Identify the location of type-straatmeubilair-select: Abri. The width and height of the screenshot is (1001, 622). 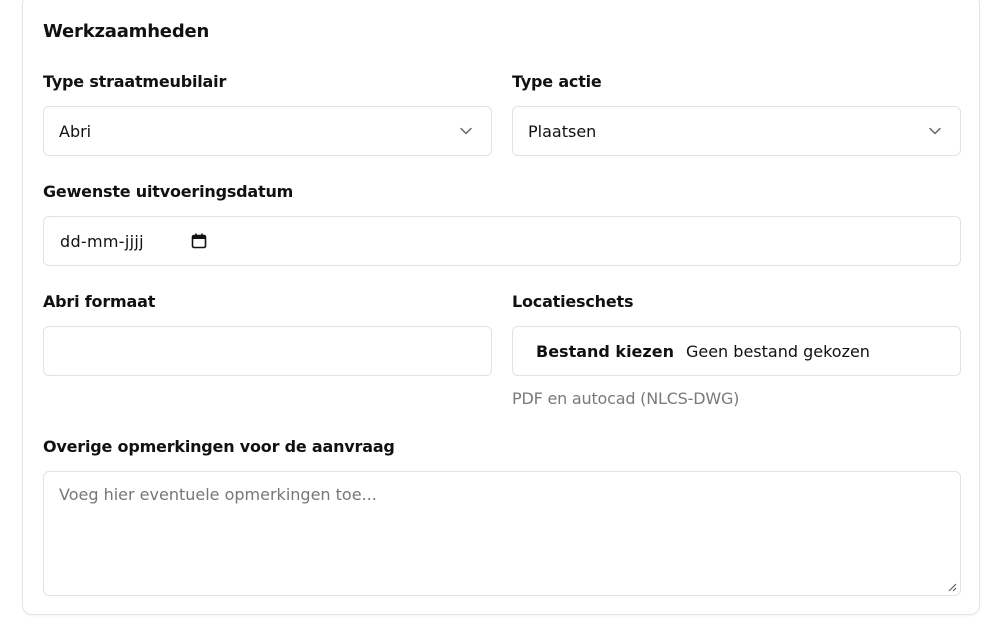
(267, 131).